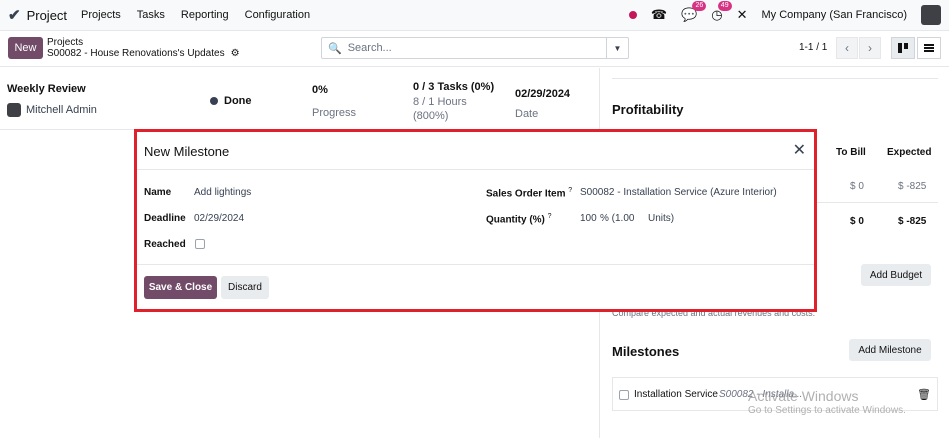 Image resolution: width=949 pixels, height=438 pixels. I want to click on quantity-unit: Units), so click(661, 218).